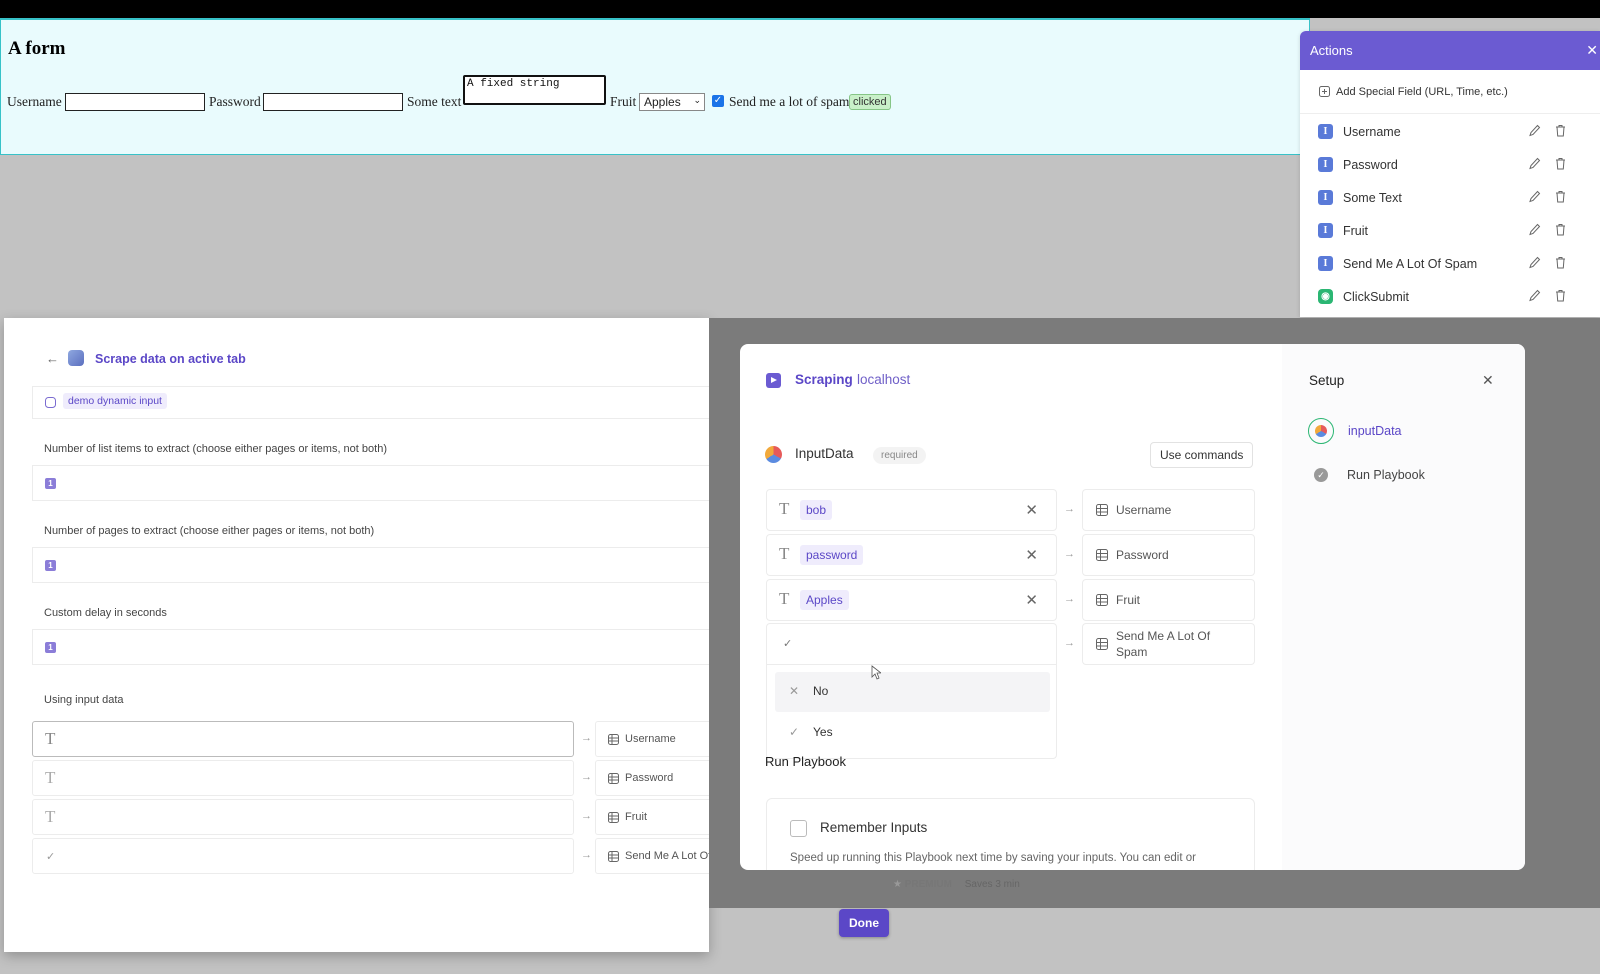  I want to click on option-label: No, so click(821, 691).